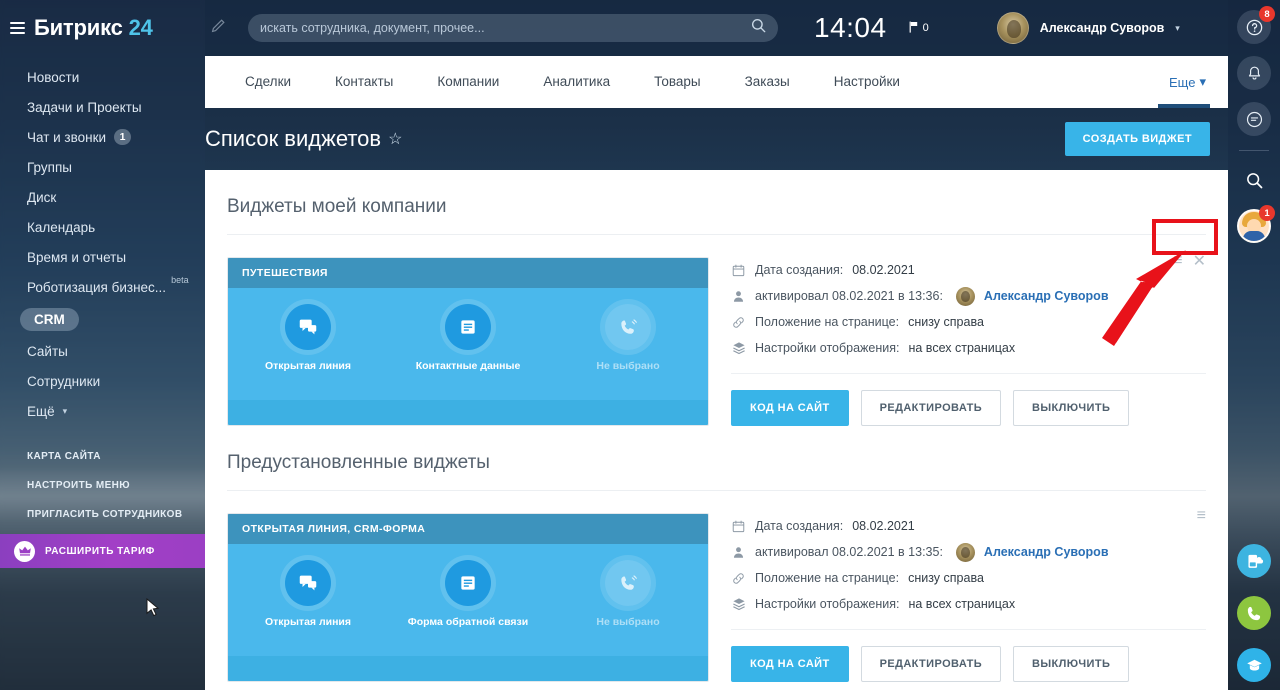 This screenshot has height=690, width=1280. What do you see at coordinates (102, 77) in the screenshot?
I see `sidebar-item-news: Новости` at bounding box center [102, 77].